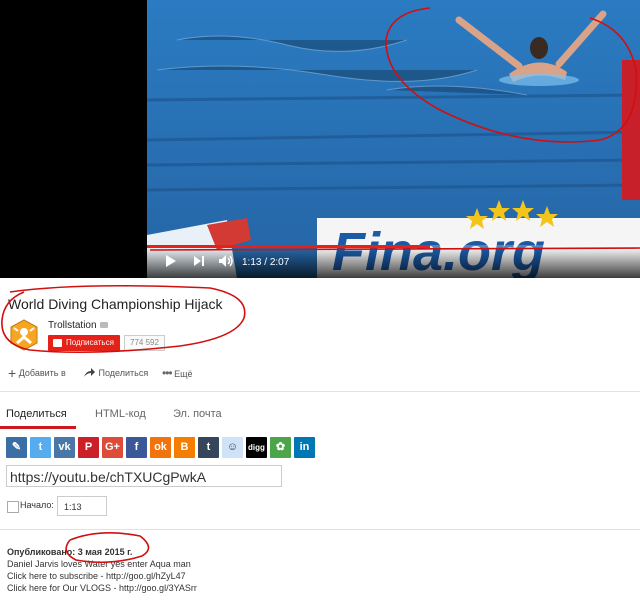  I want to click on facebook-share-icon: f, so click(136, 447).